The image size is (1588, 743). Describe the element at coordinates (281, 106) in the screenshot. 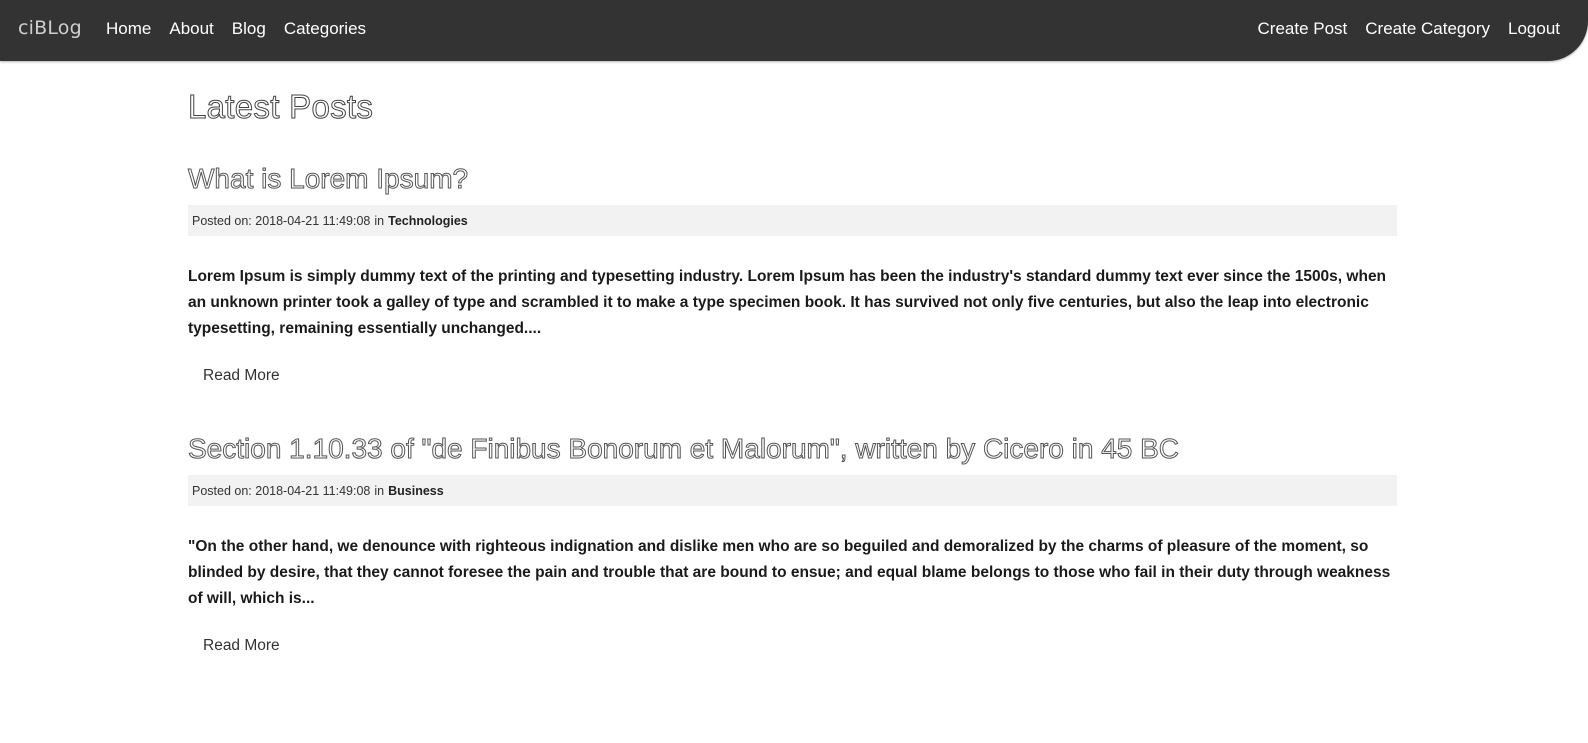

I see `page-title: Latest Posts` at that location.